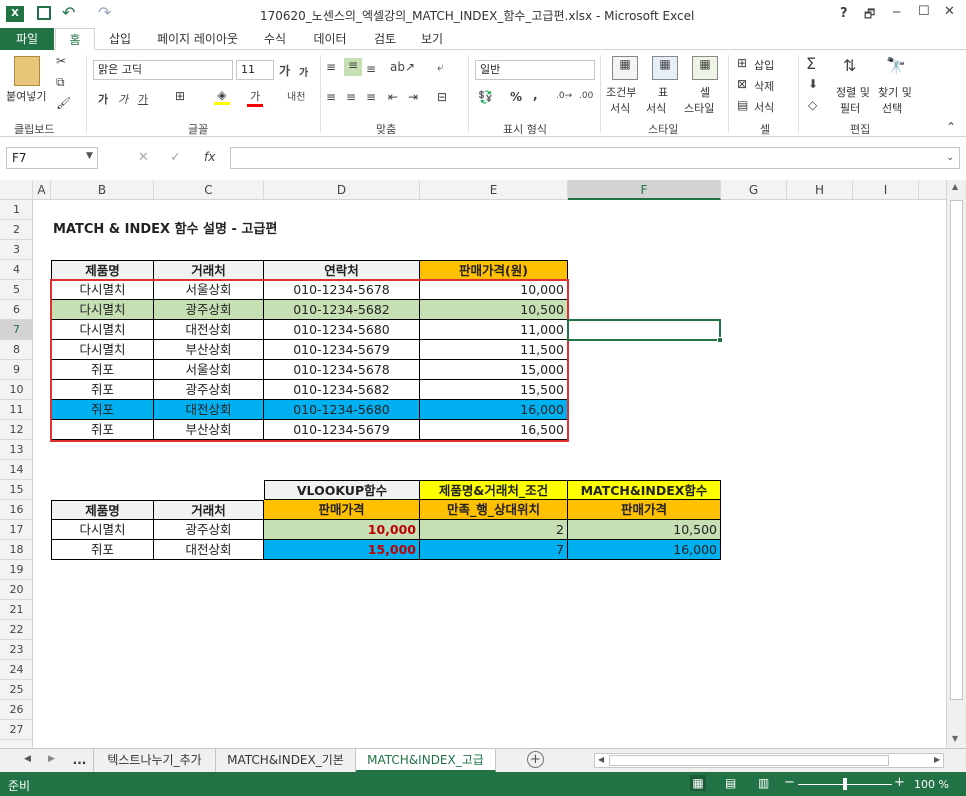  I want to click on table2-cell: 광주상회, so click(209, 530).